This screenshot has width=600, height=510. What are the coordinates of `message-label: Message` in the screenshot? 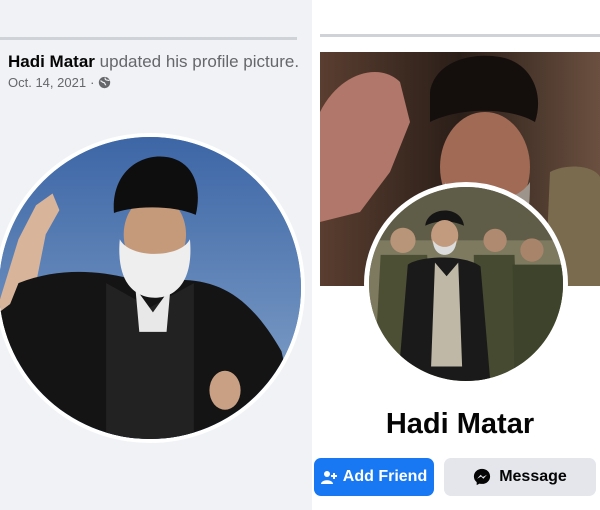 It's located at (533, 476).